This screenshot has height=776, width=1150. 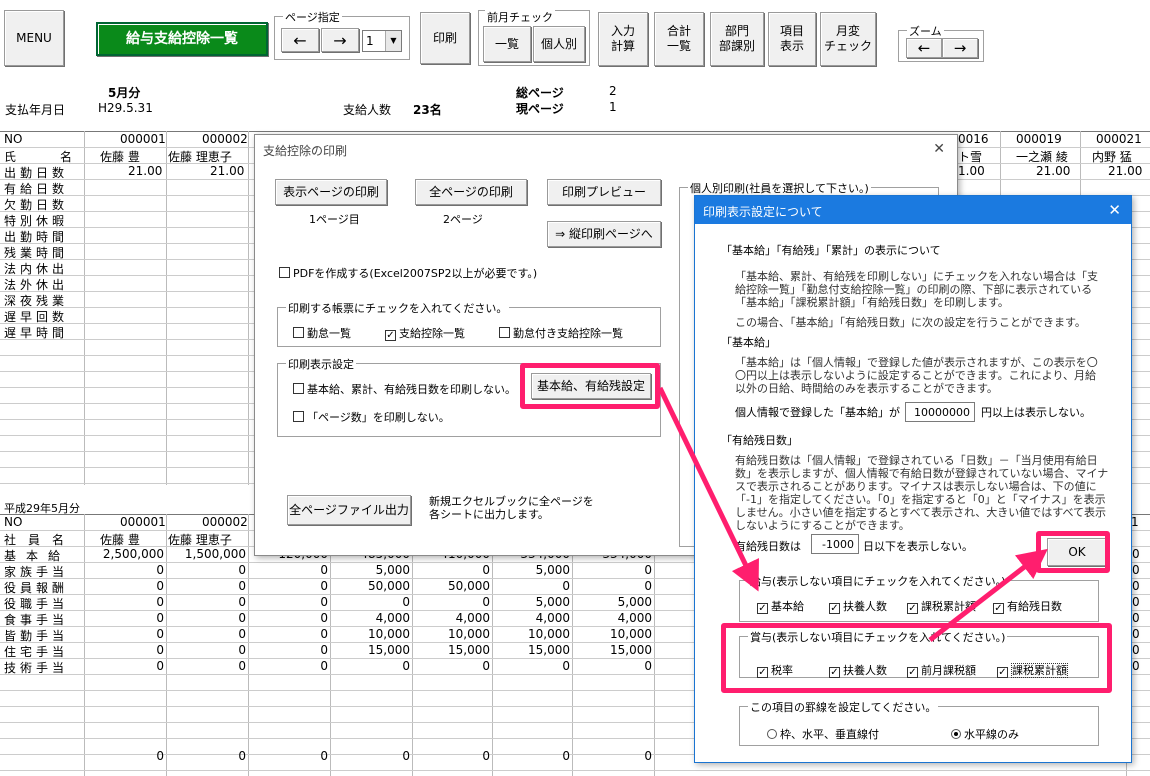 What do you see at coordinates (852, 514) in the screenshot?
I see `annotation-arrows` at bounding box center [852, 514].